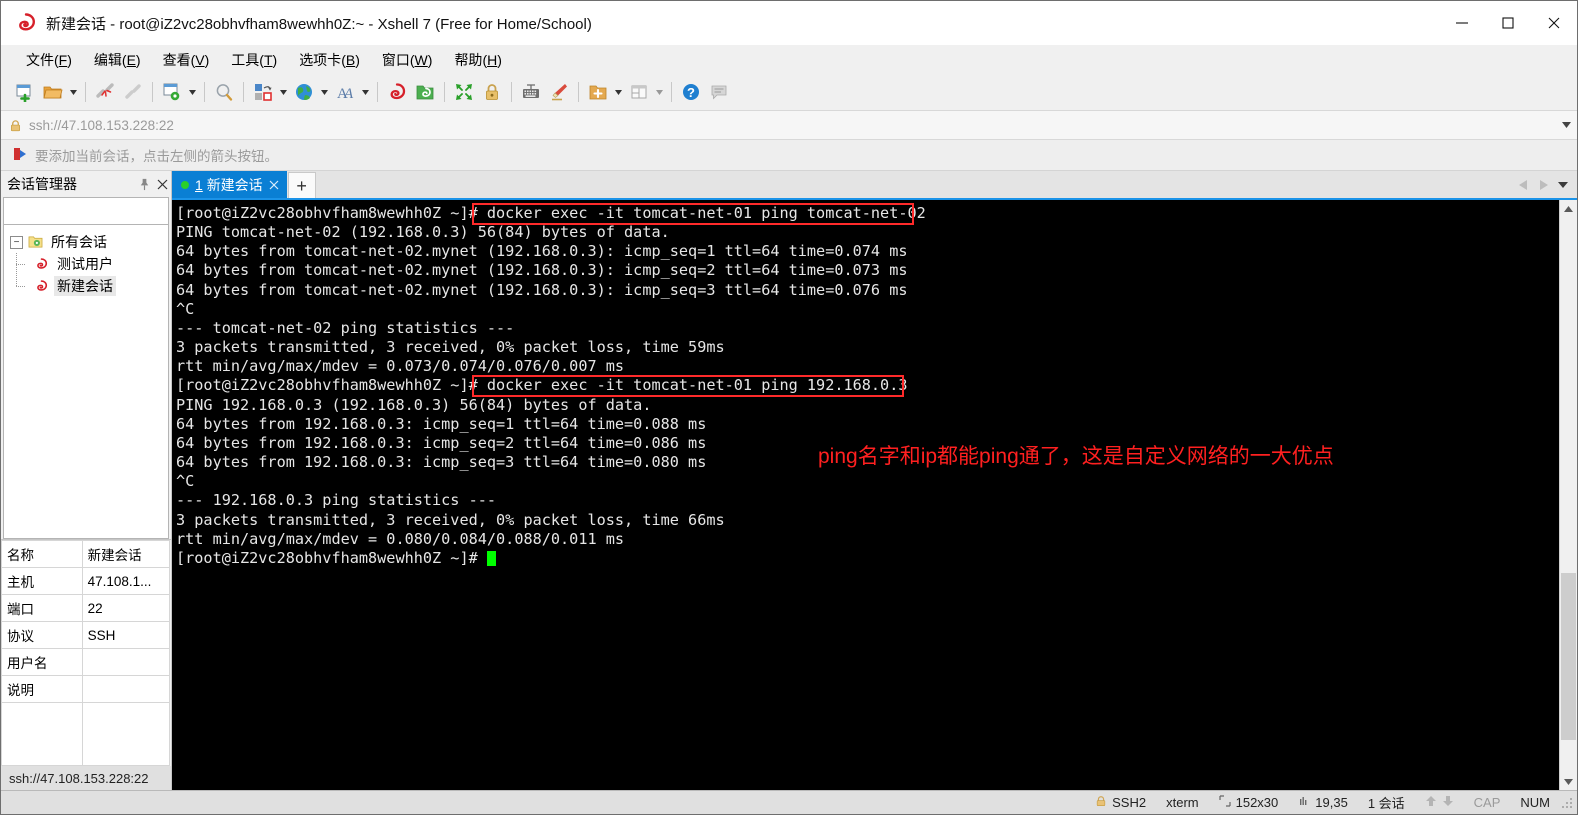  I want to click on globe-dropdown-arrow-icon, so click(324, 92).